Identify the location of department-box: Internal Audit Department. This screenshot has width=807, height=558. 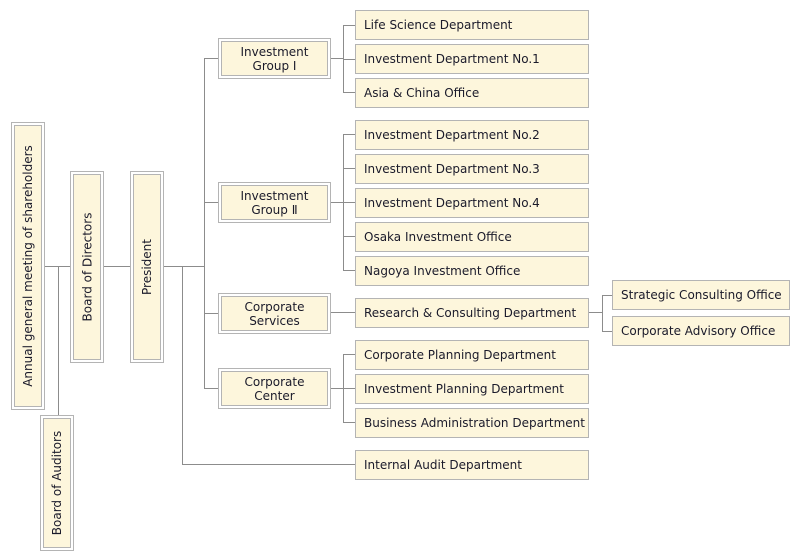
(472, 465).